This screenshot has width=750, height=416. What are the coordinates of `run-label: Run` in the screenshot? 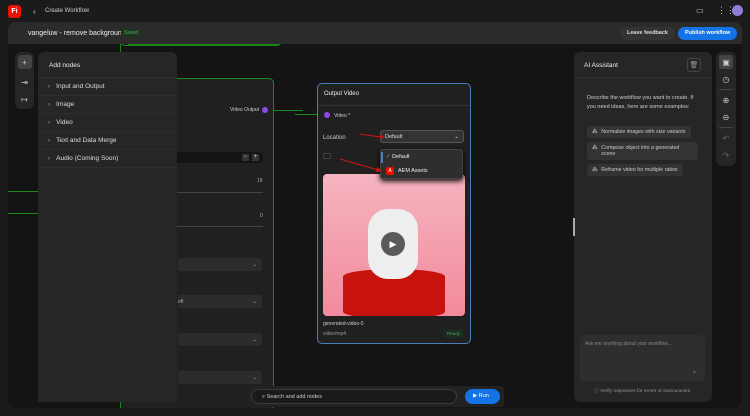 It's located at (483, 396).